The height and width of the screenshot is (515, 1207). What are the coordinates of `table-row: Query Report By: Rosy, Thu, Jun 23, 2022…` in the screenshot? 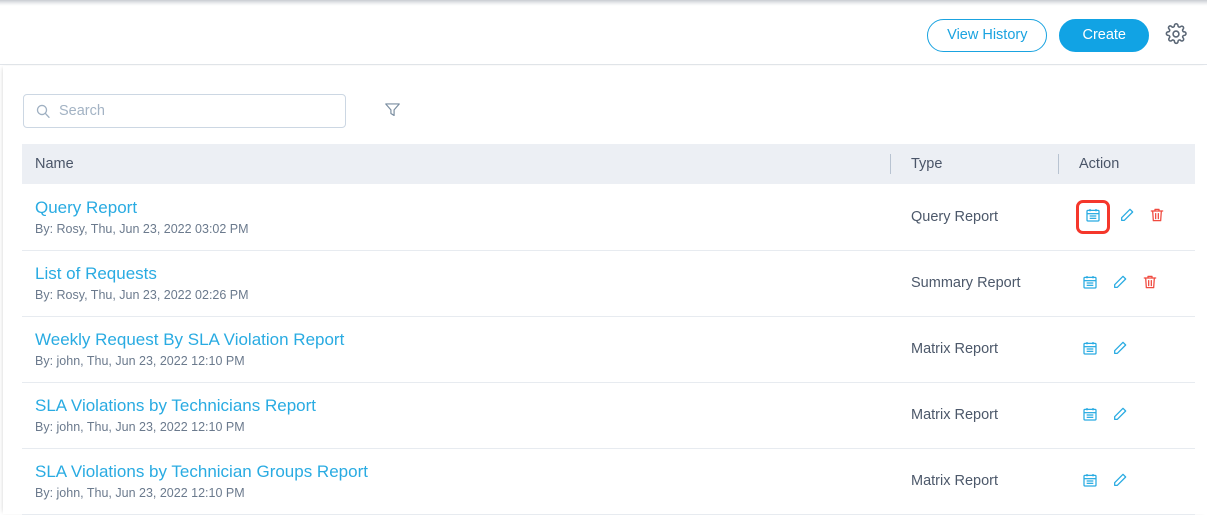 It's located at (608, 217).